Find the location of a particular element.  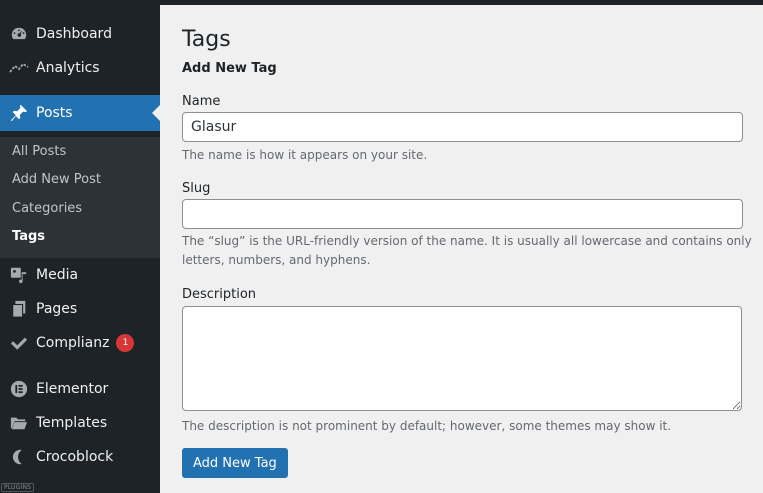

name-help-text: The name is how it appears on your site. is located at coordinates (305, 155).